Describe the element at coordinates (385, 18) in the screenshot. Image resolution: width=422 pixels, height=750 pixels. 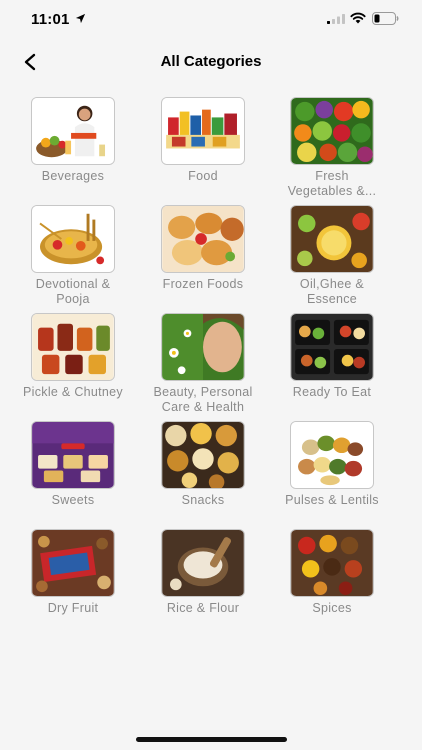
I see `battery-icon` at that location.